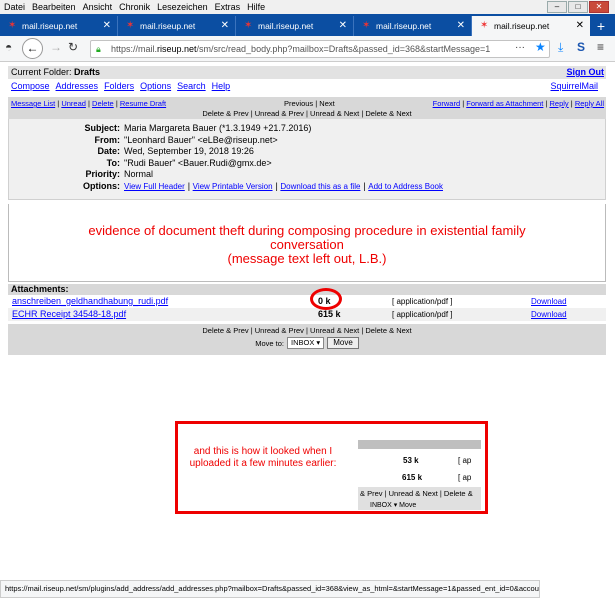 This screenshot has height=598, width=615. Describe the element at coordinates (504, 103) in the screenshot. I see `forward-attachment-link: Forward as Attachment` at that location.